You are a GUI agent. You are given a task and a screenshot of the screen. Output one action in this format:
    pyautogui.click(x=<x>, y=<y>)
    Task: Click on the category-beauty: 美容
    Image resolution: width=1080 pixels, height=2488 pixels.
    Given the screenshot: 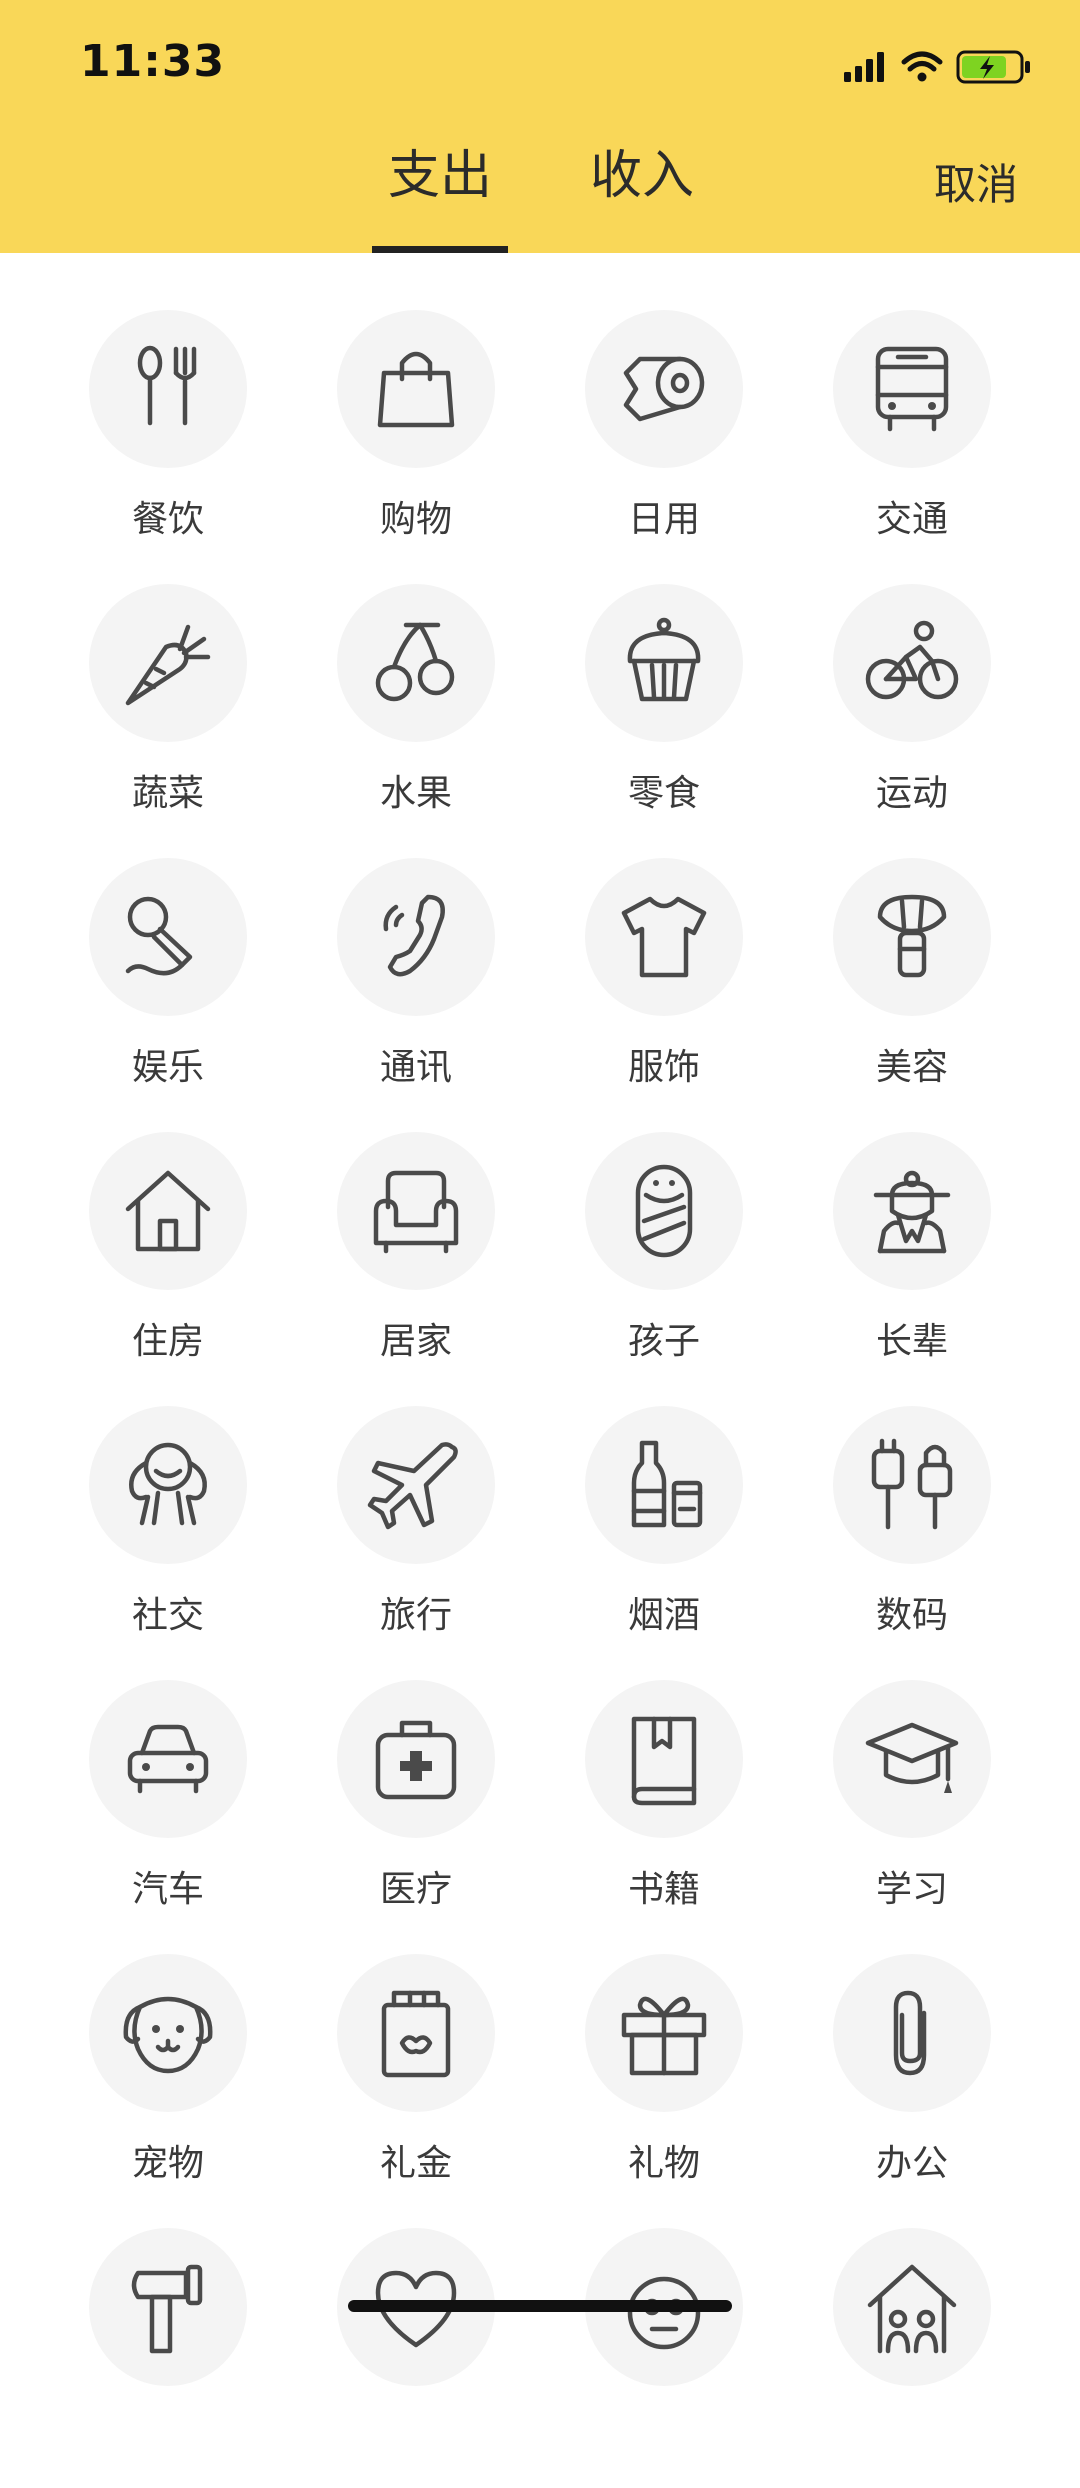 What is the action you would take?
    pyautogui.click(x=912, y=988)
    